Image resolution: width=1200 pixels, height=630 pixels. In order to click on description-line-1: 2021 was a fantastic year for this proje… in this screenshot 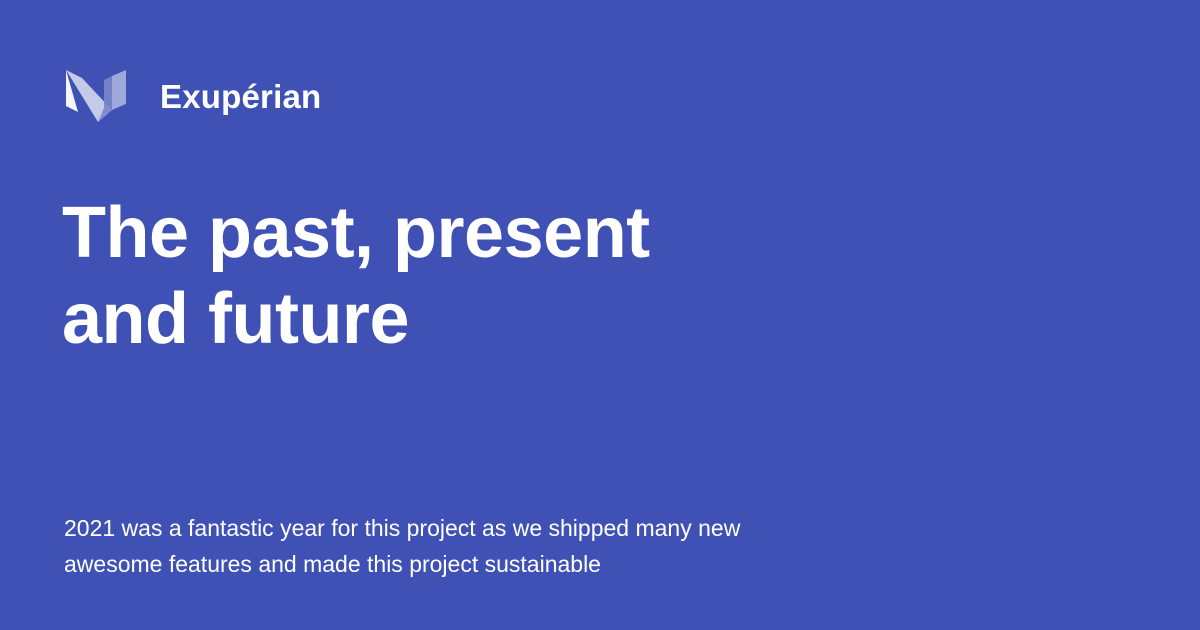, I will do `click(402, 528)`.